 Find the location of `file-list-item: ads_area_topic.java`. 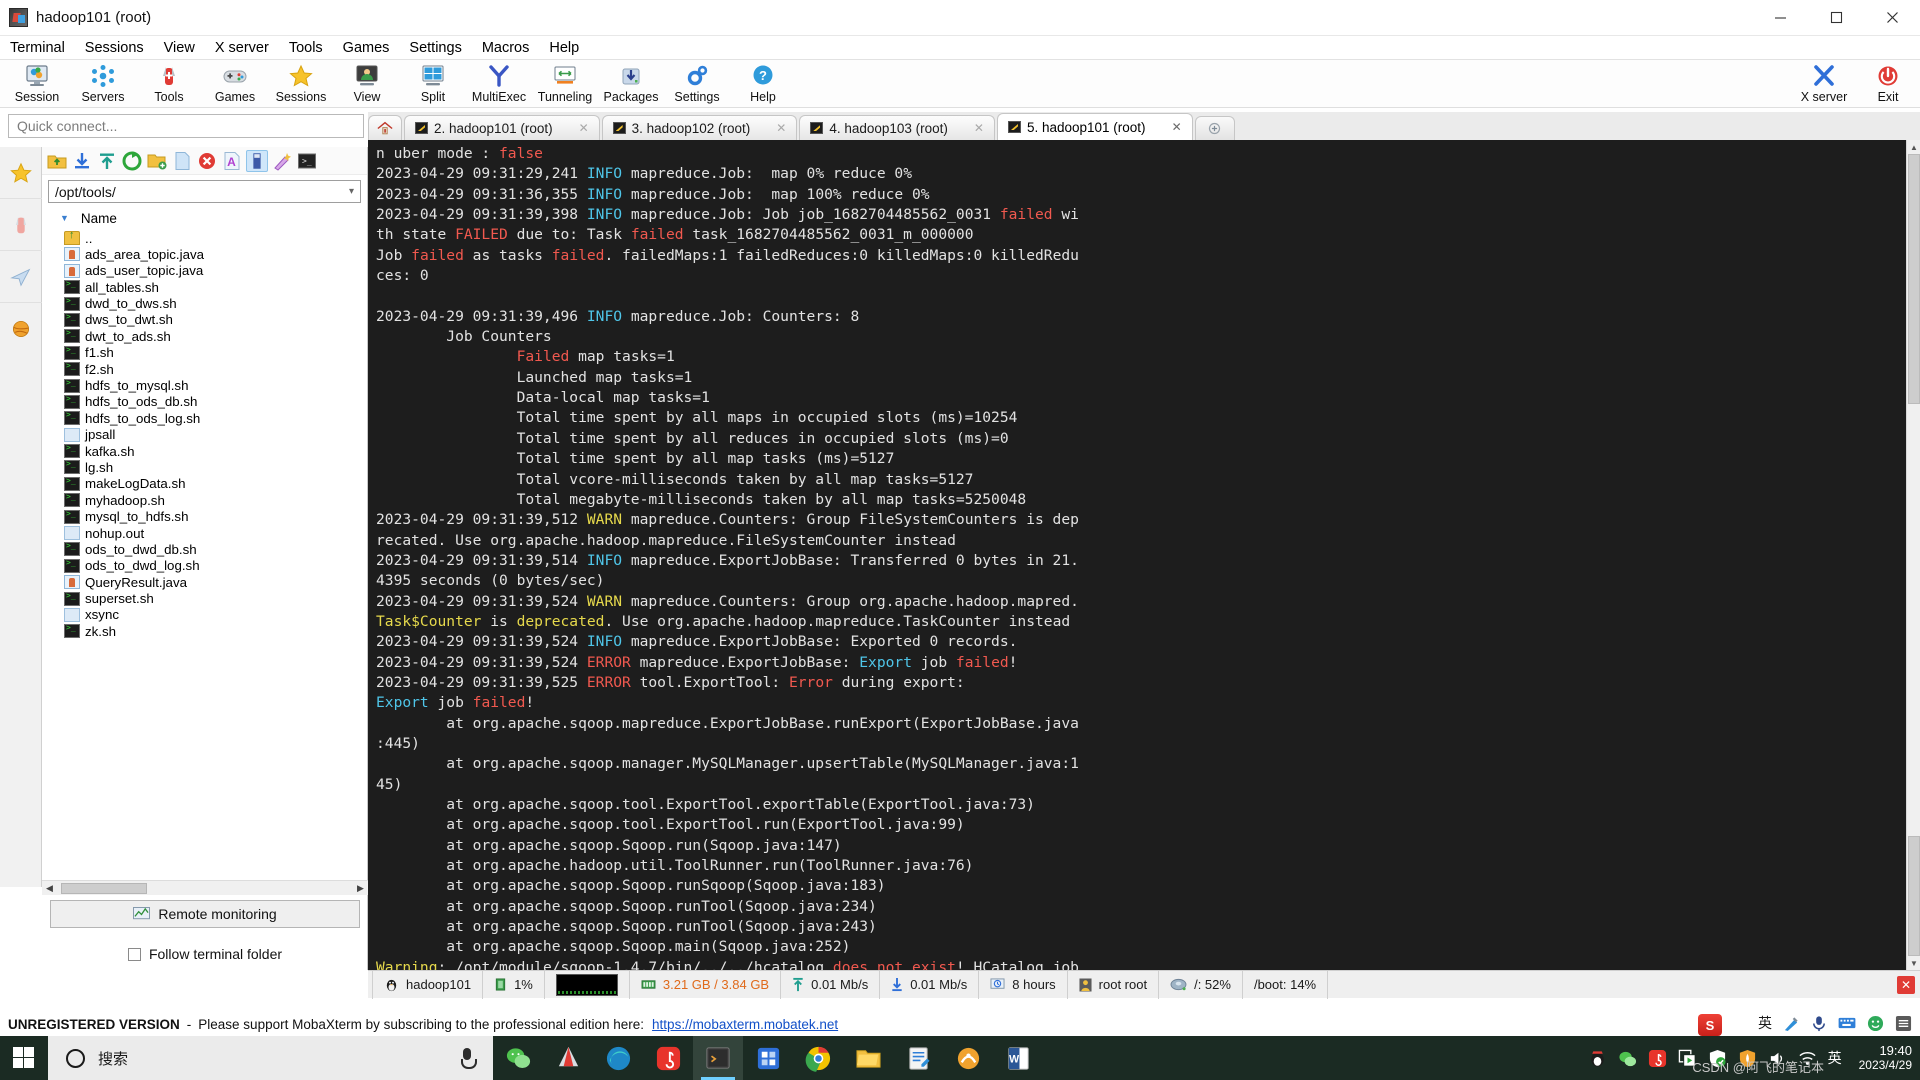

file-list-item: ads_area_topic.java is located at coordinates (215, 254).